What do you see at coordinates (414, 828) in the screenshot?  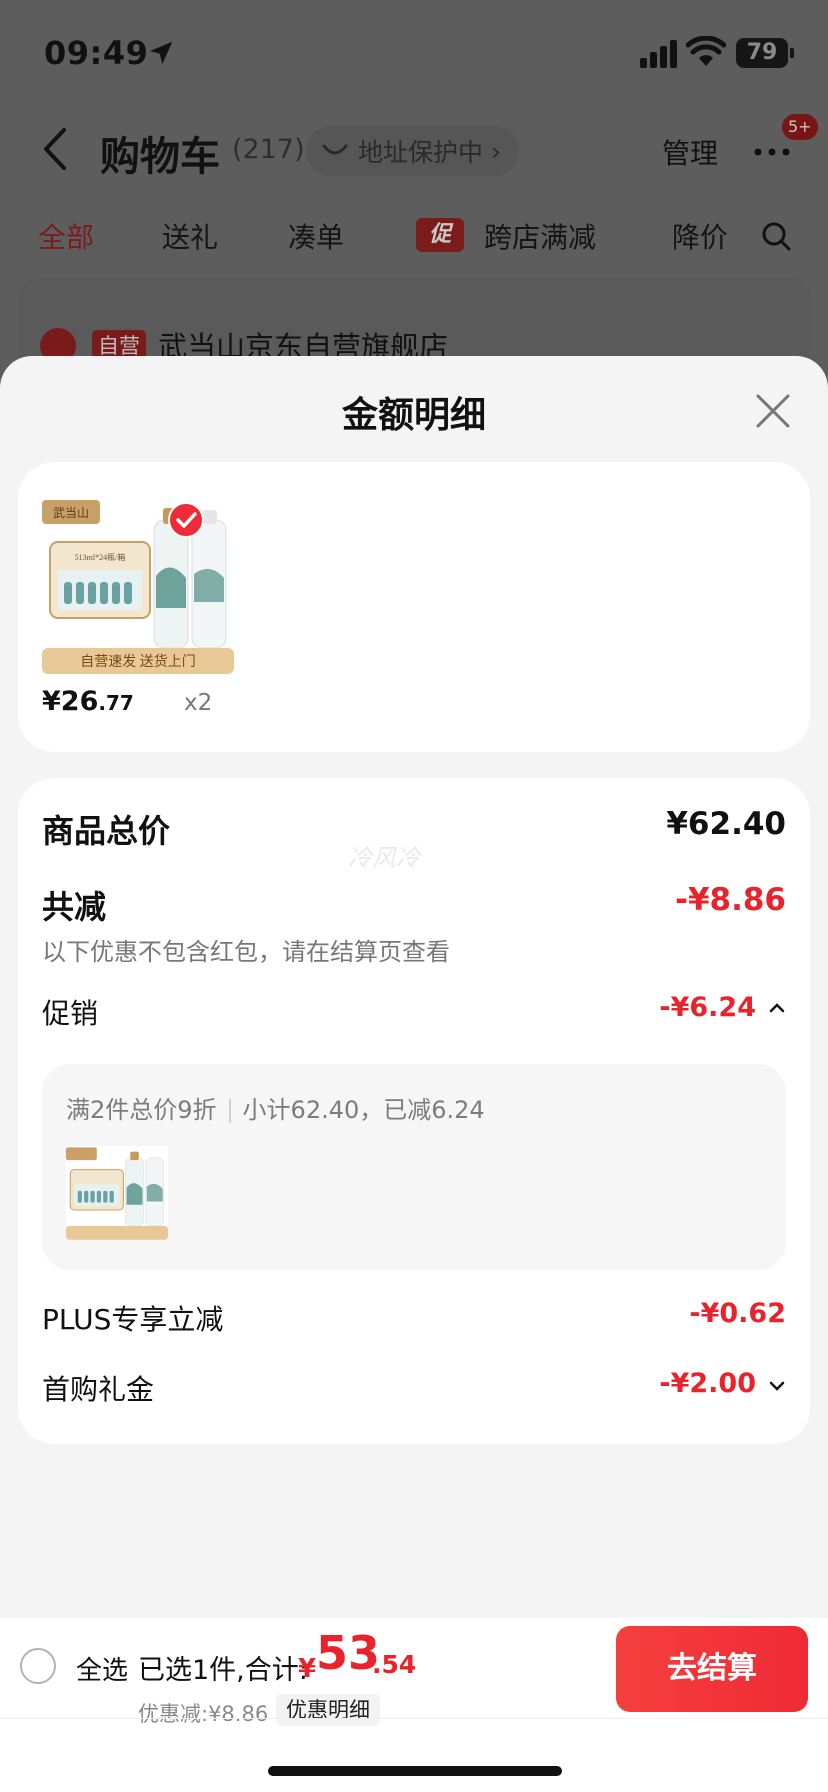 I see `goods-total-row: 商品总价 ¥62.40` at bounding box center [414, 828].